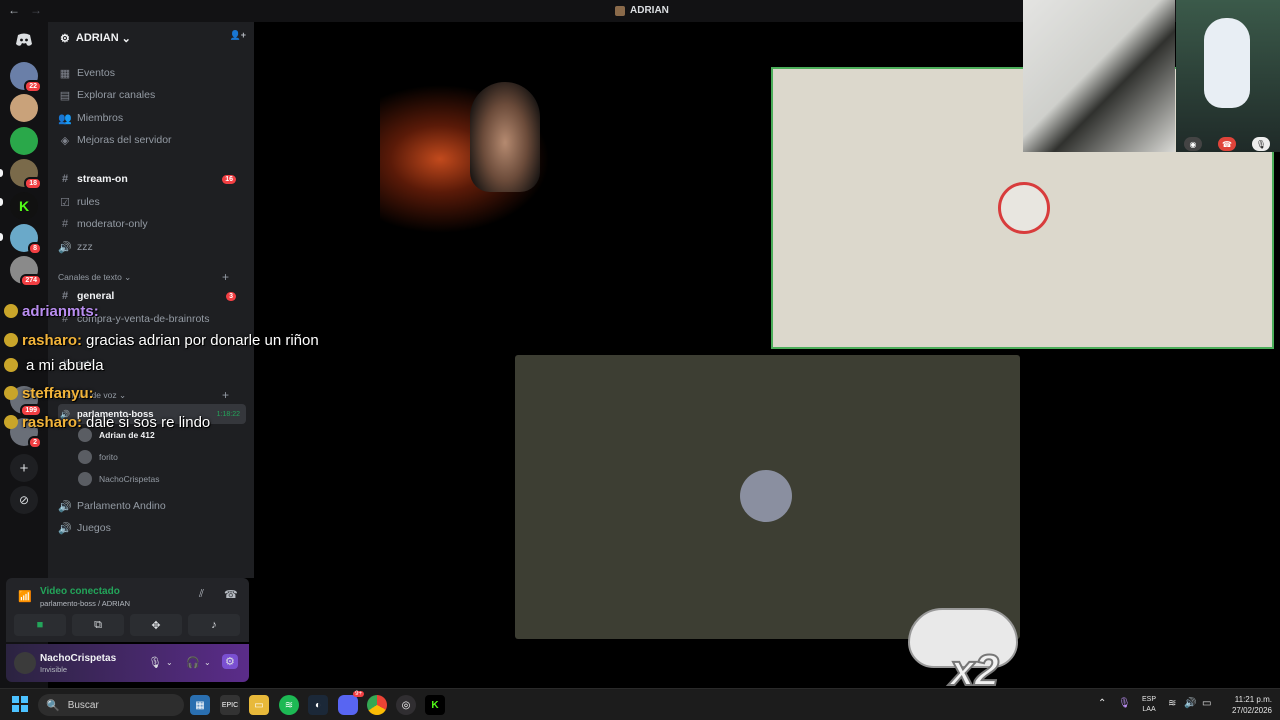  What do you see at coordinates (112, 224) in the screenshot?
I see `channel-label: moderator-only` at bounding box center [112, 224].